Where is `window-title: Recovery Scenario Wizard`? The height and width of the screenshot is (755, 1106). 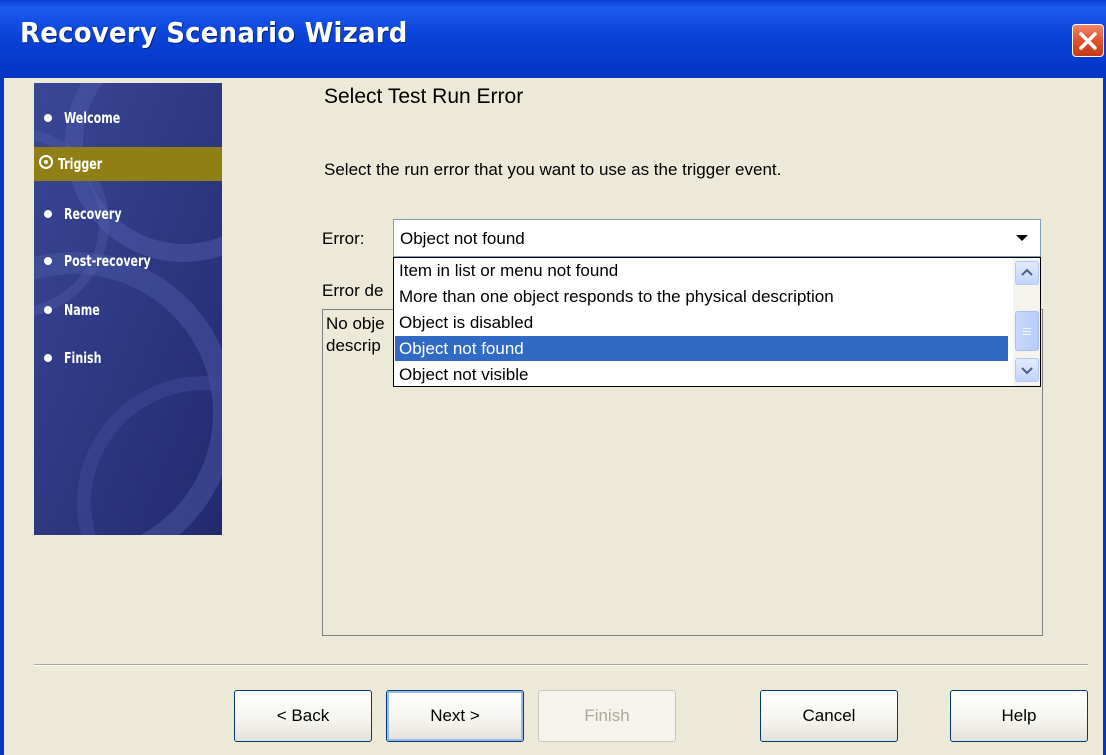
window-title: Recovery Scenario Wizard is located at coordinates (214, 32).